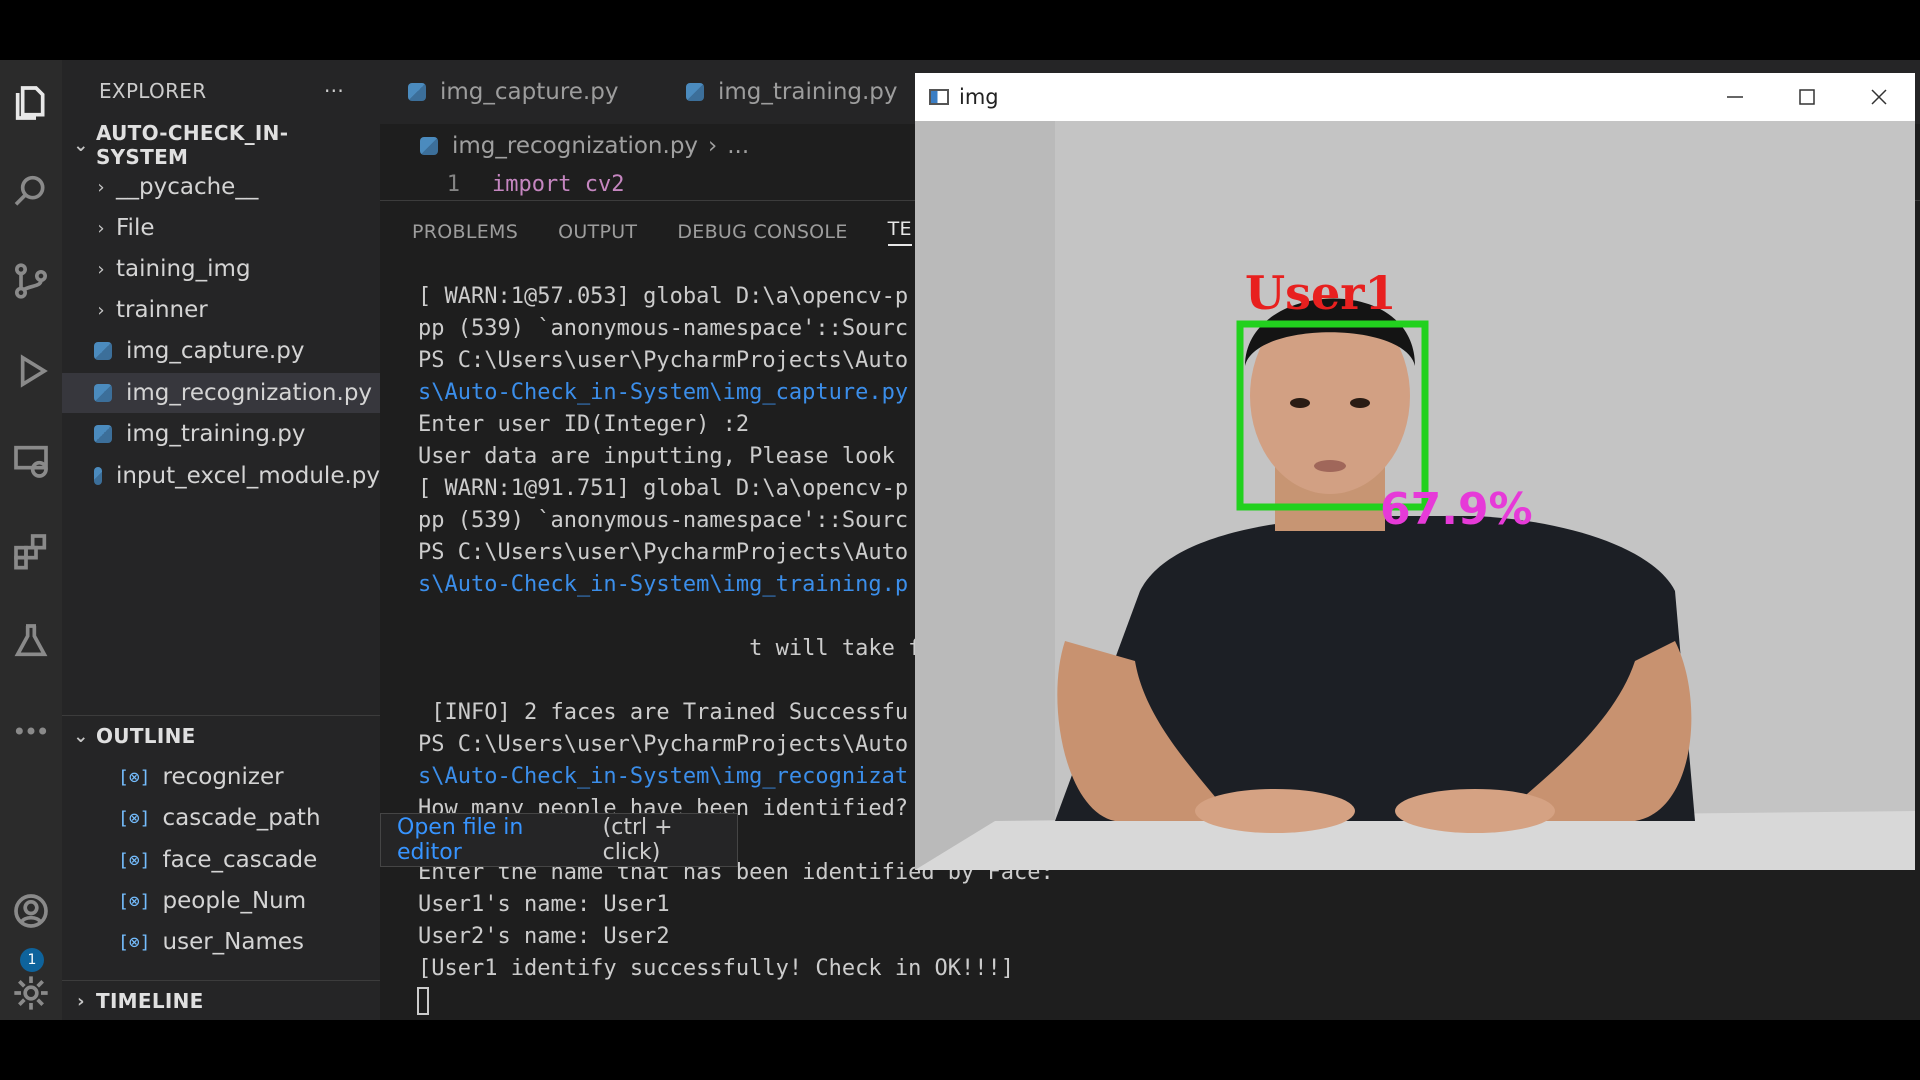 The height and width of the screenshot is (1080, 1920). I want to click on outline-item: [⊗] cascade_path, so click(221, 818).